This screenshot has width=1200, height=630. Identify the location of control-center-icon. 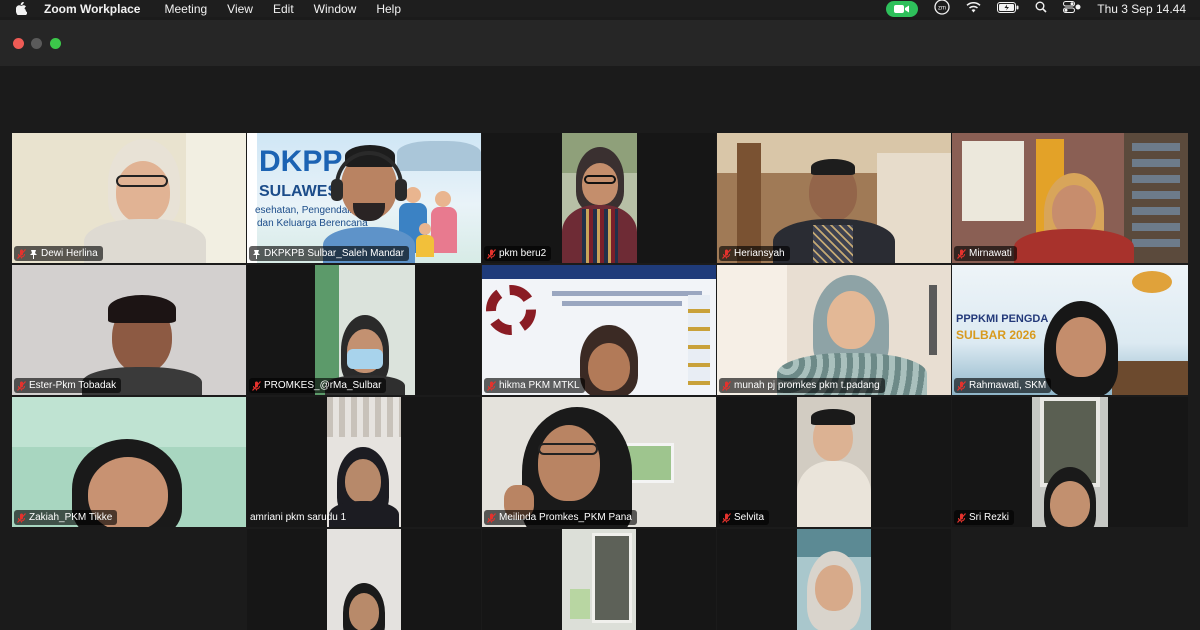
(1072, 8).